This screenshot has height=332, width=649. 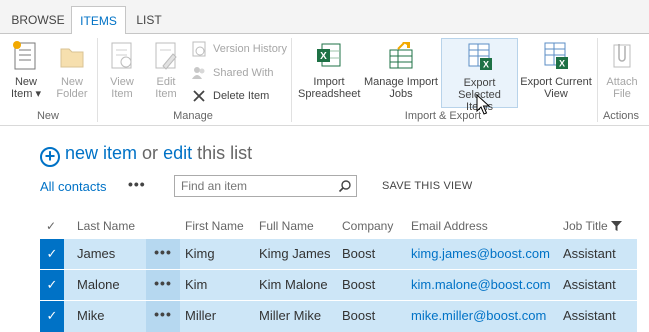 What do you see at coordinates (401, 82) in the screenshot?
I see `manage-import-jobs-label-1: Manage Import` at bounding box center [401, 82].